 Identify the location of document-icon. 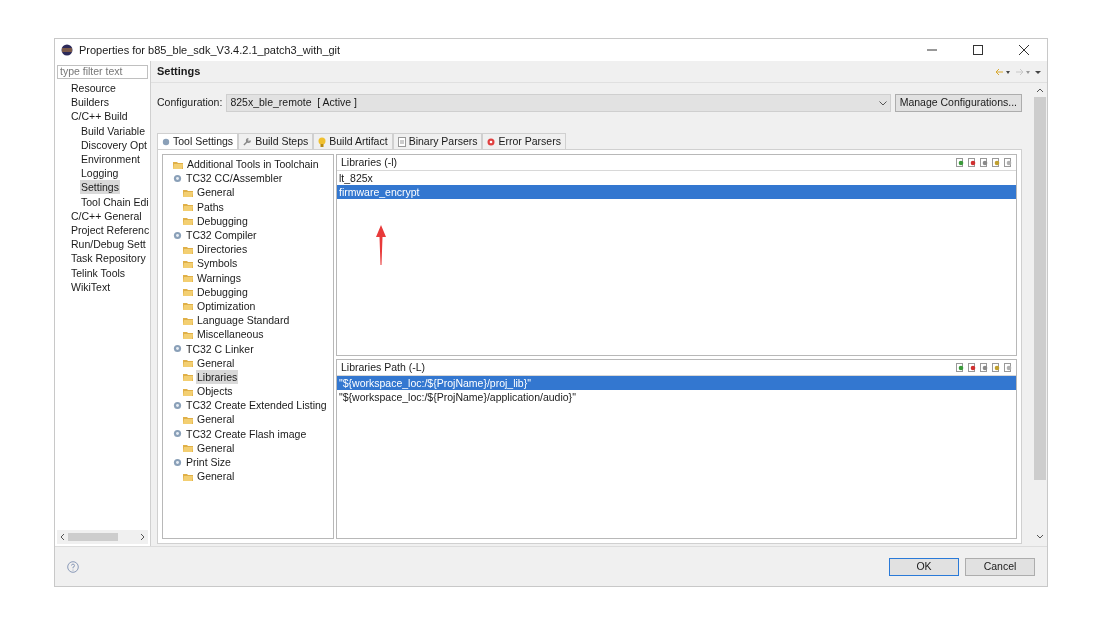
(401, 141).